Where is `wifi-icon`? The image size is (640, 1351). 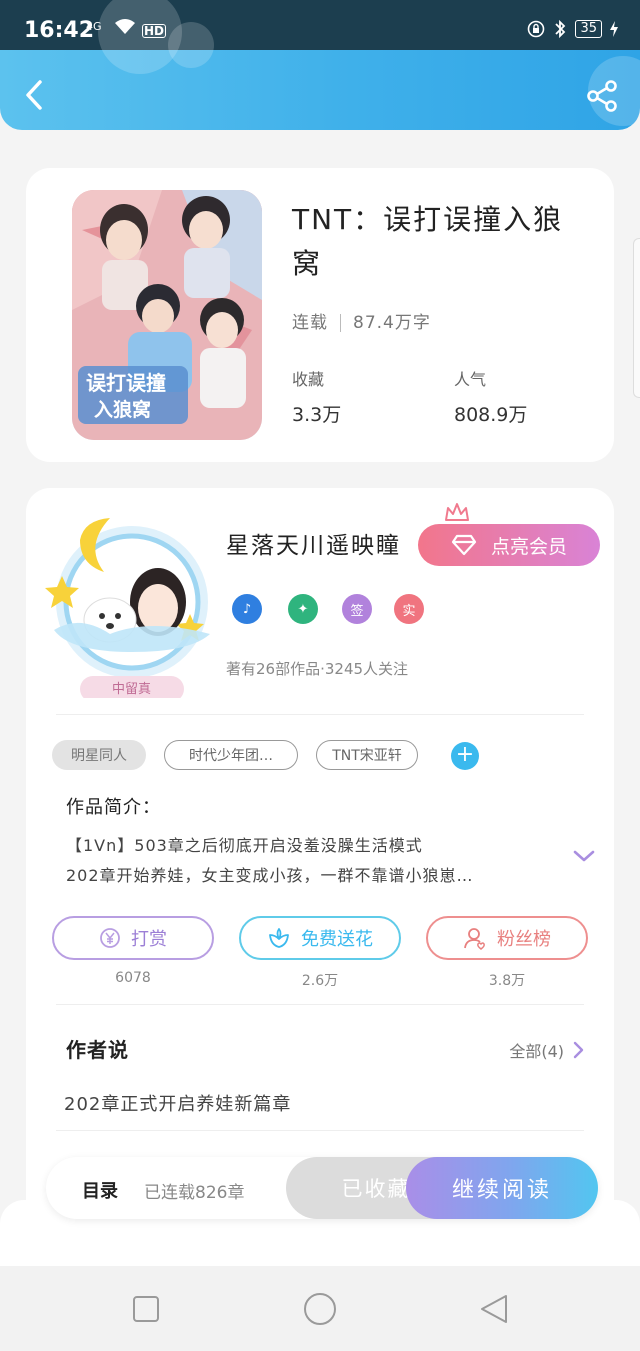
wifi-icon is located at coordinates (125, 26).